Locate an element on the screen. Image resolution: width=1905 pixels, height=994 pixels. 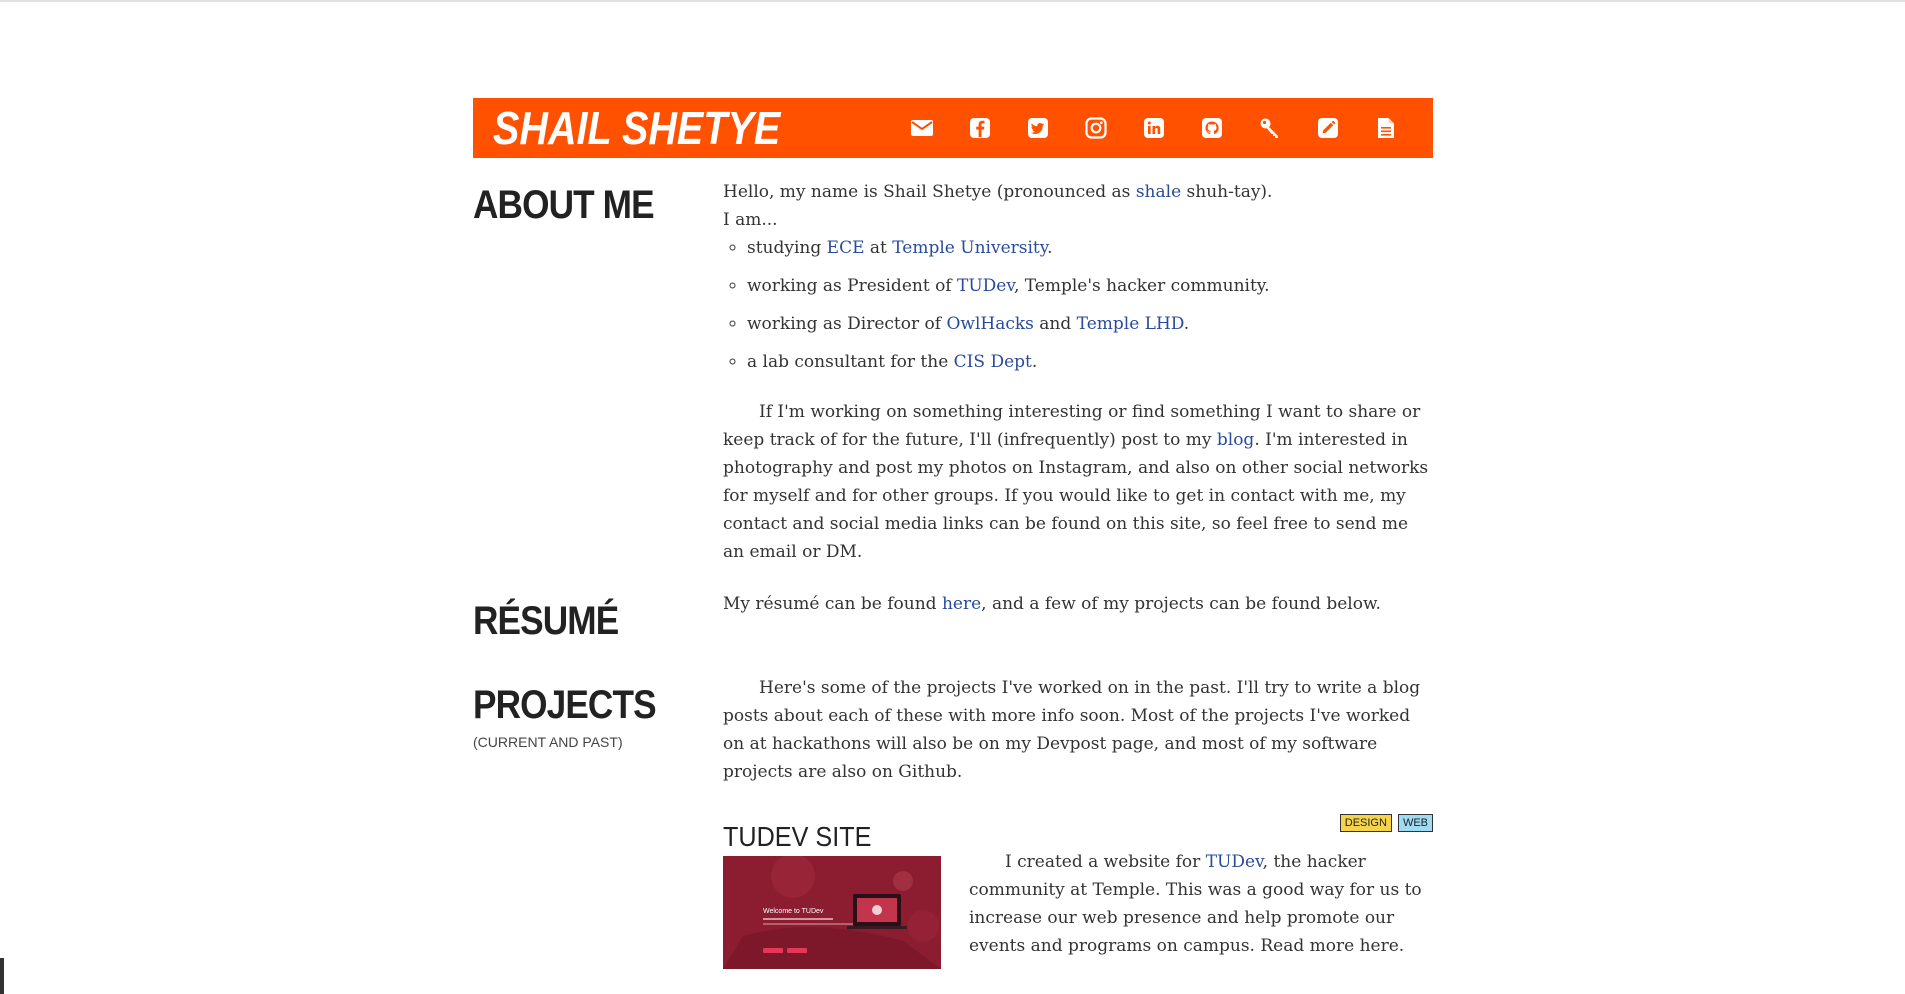
header-banner: SHAIL SHETYE is located at coordinates (953, 128).